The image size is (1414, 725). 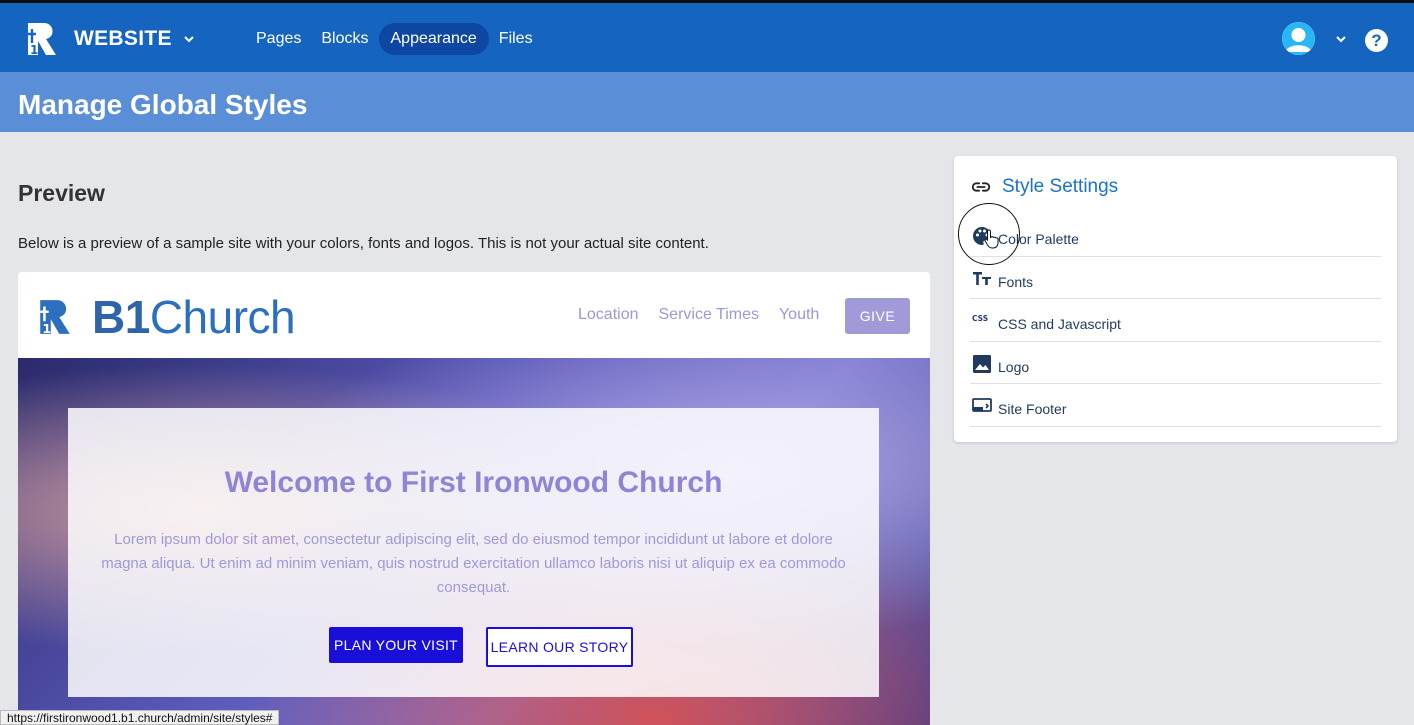 I want to click on plan-your-visit-button: PLAN YOUR VISIT, so click(x=396, y=645).